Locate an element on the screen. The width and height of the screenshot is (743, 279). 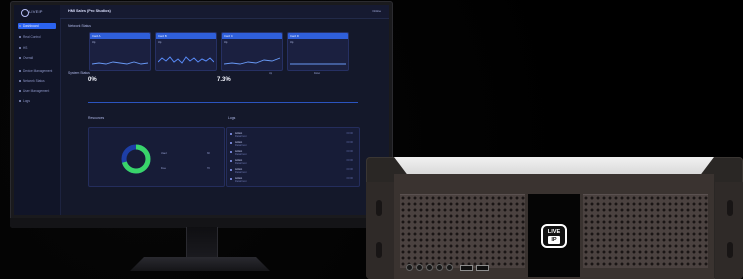
resources-title: Resources is located at coordinates (96, 118).